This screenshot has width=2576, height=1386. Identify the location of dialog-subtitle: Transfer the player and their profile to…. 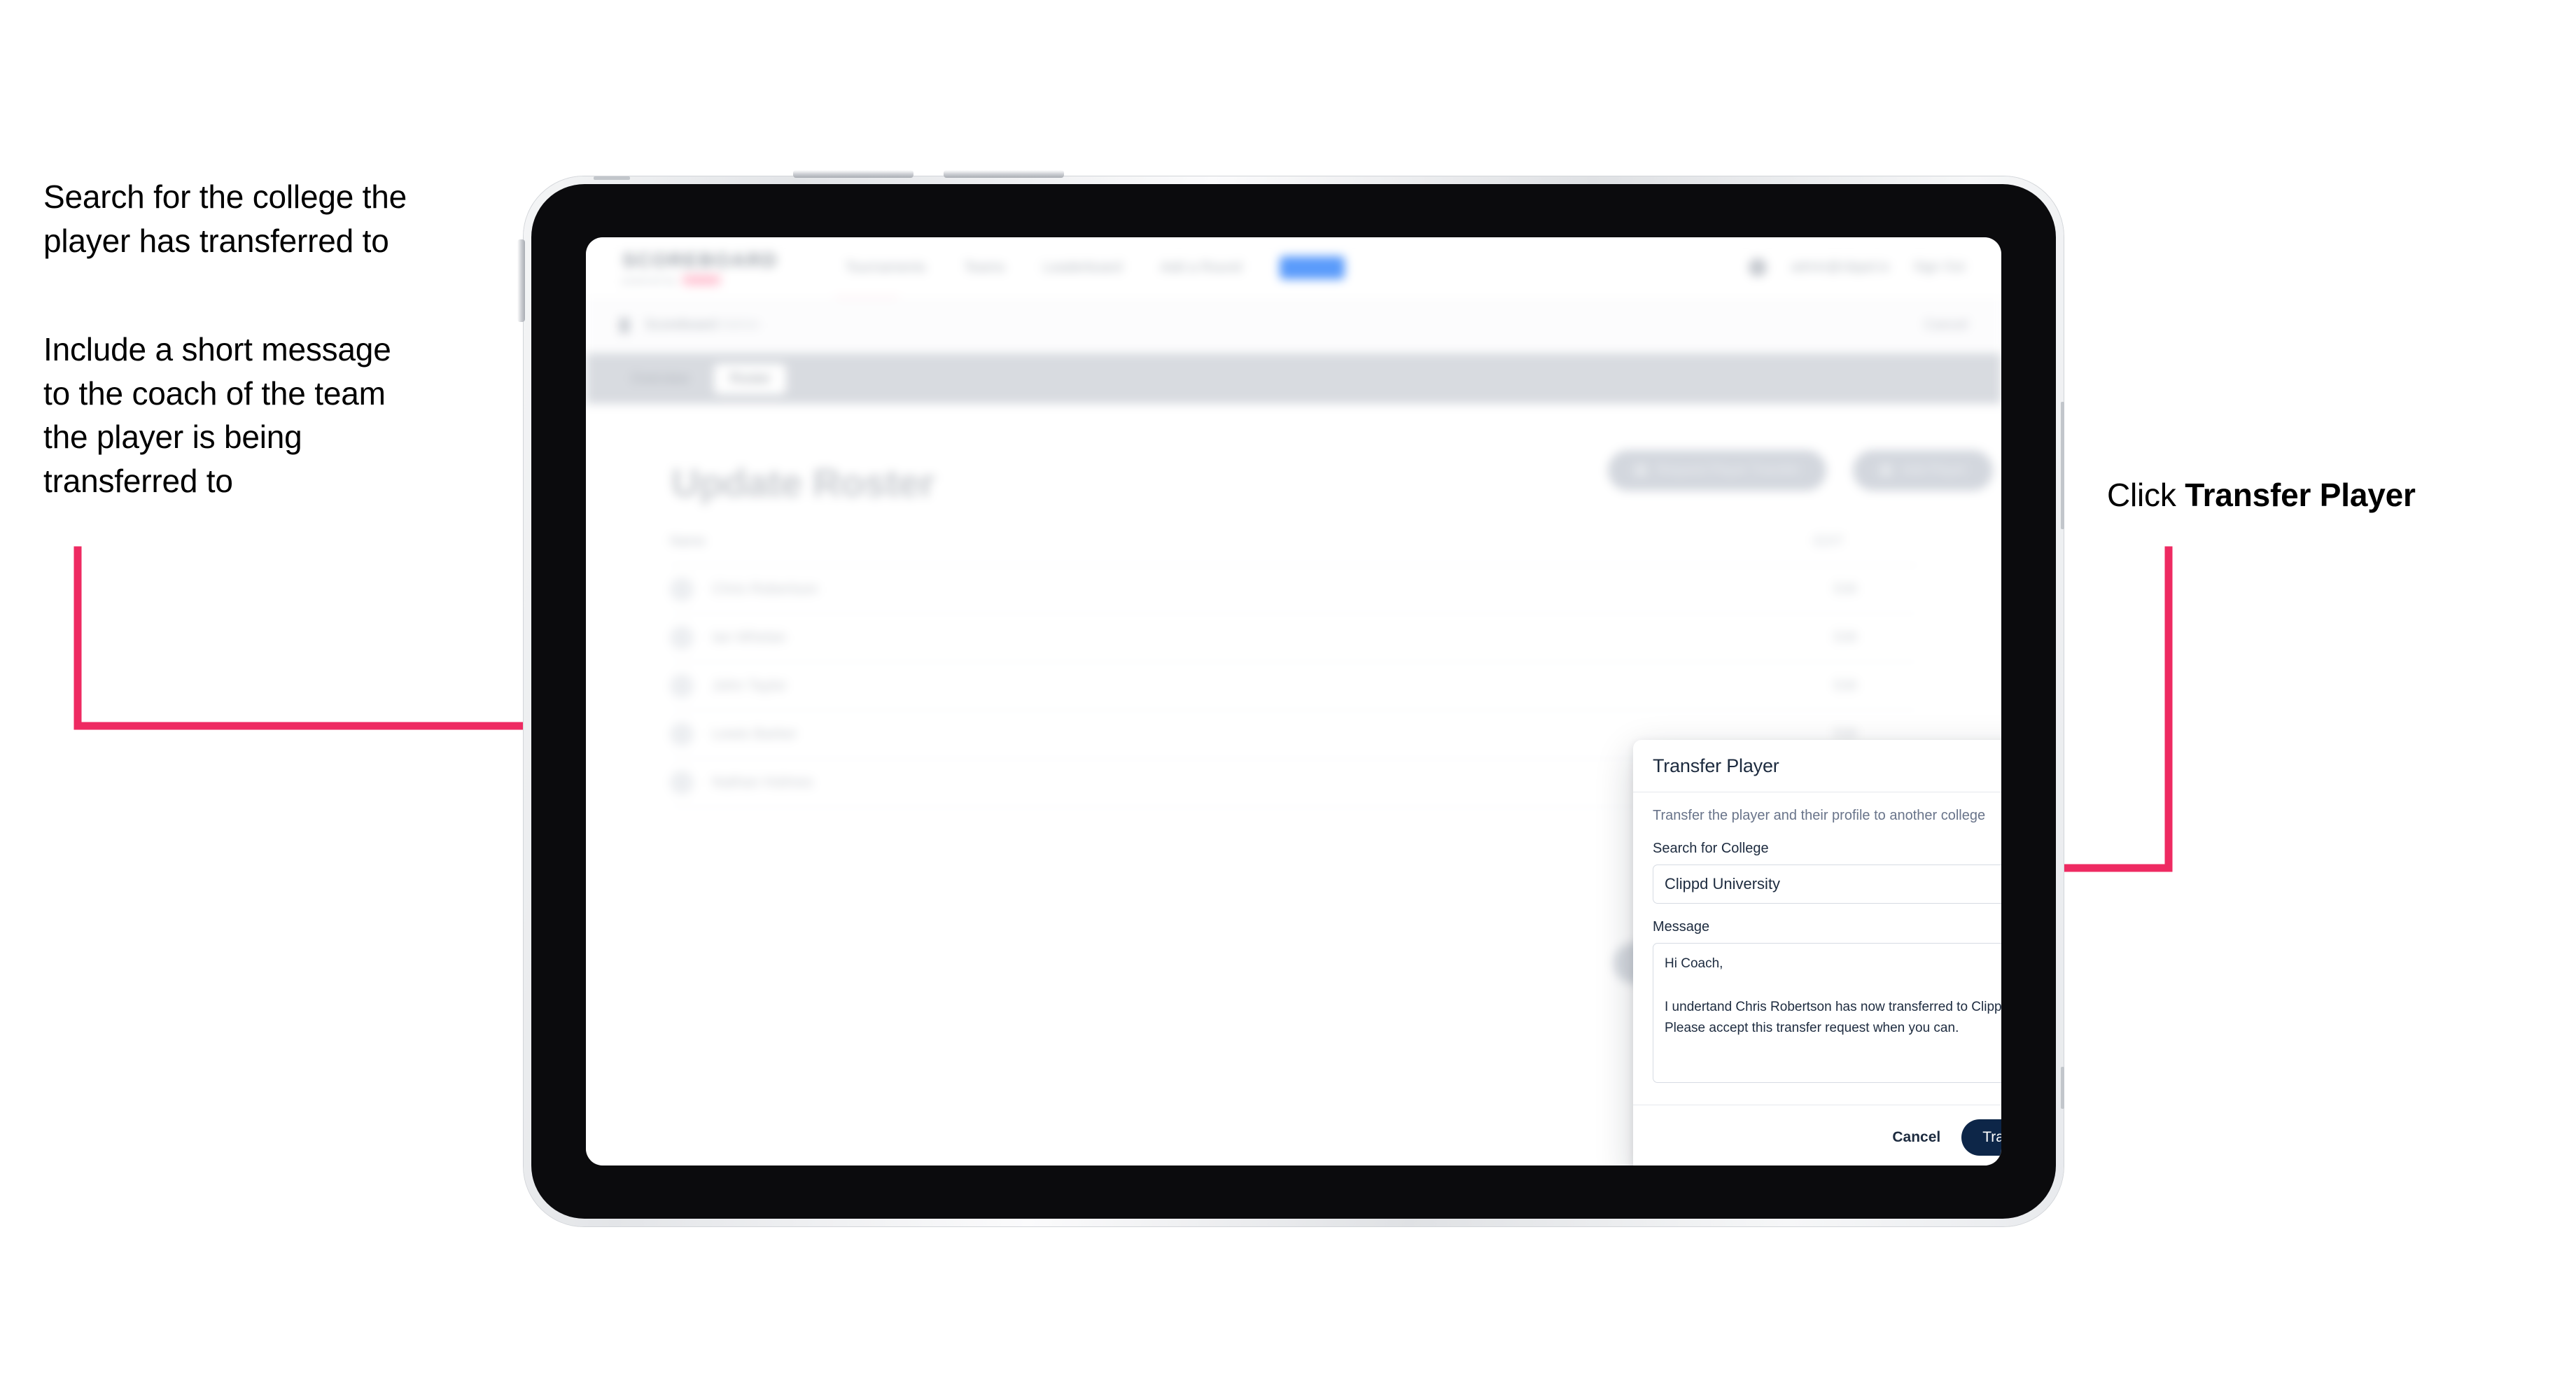
(1819, 815).